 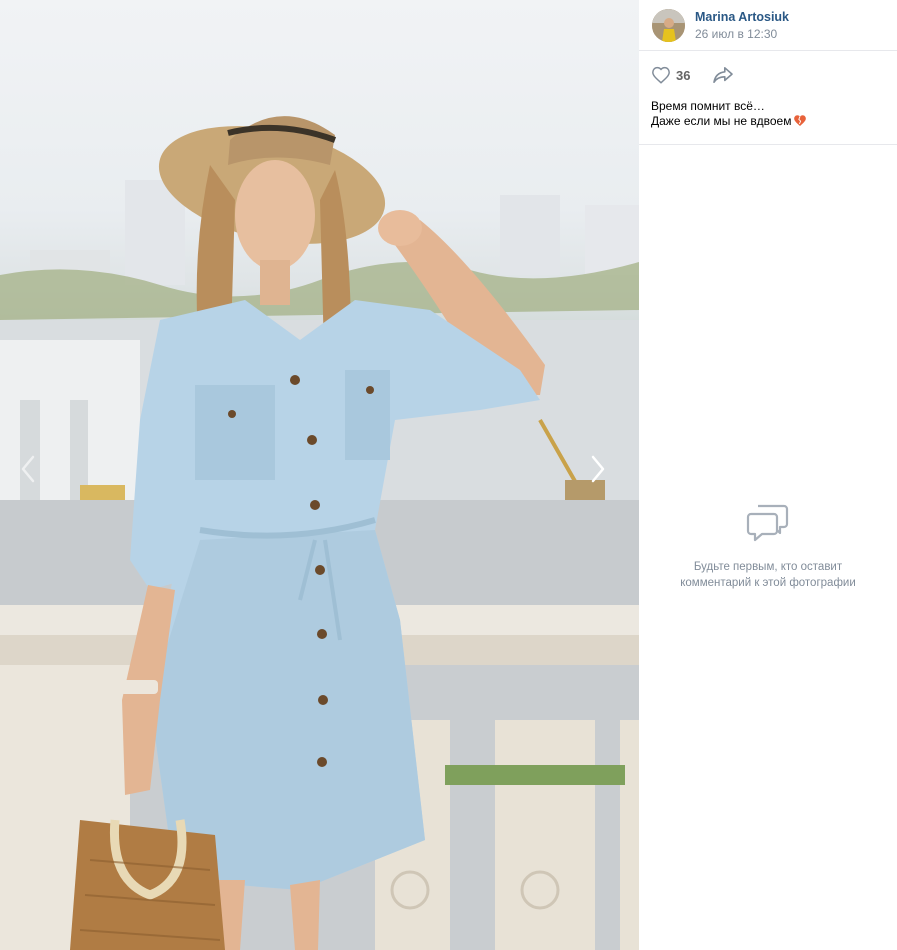 I want to click on author-name-link: Marina Artosiuk, so click(x=742, y=17).